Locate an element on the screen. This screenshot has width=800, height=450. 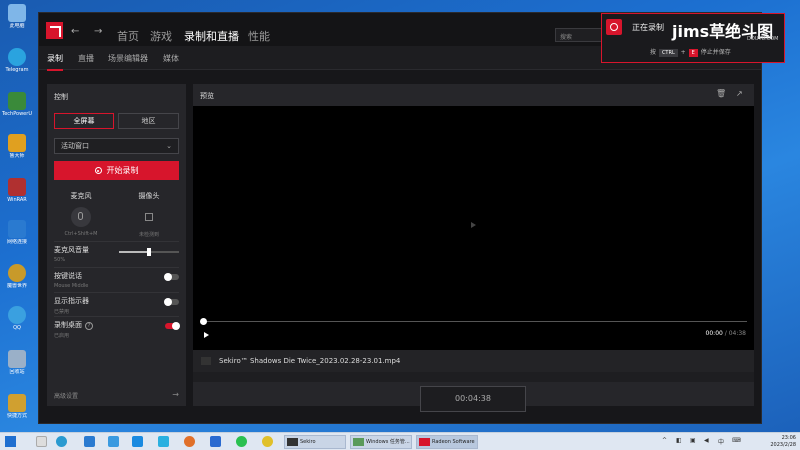
play-center-icon is located at coordinates (473, 225).